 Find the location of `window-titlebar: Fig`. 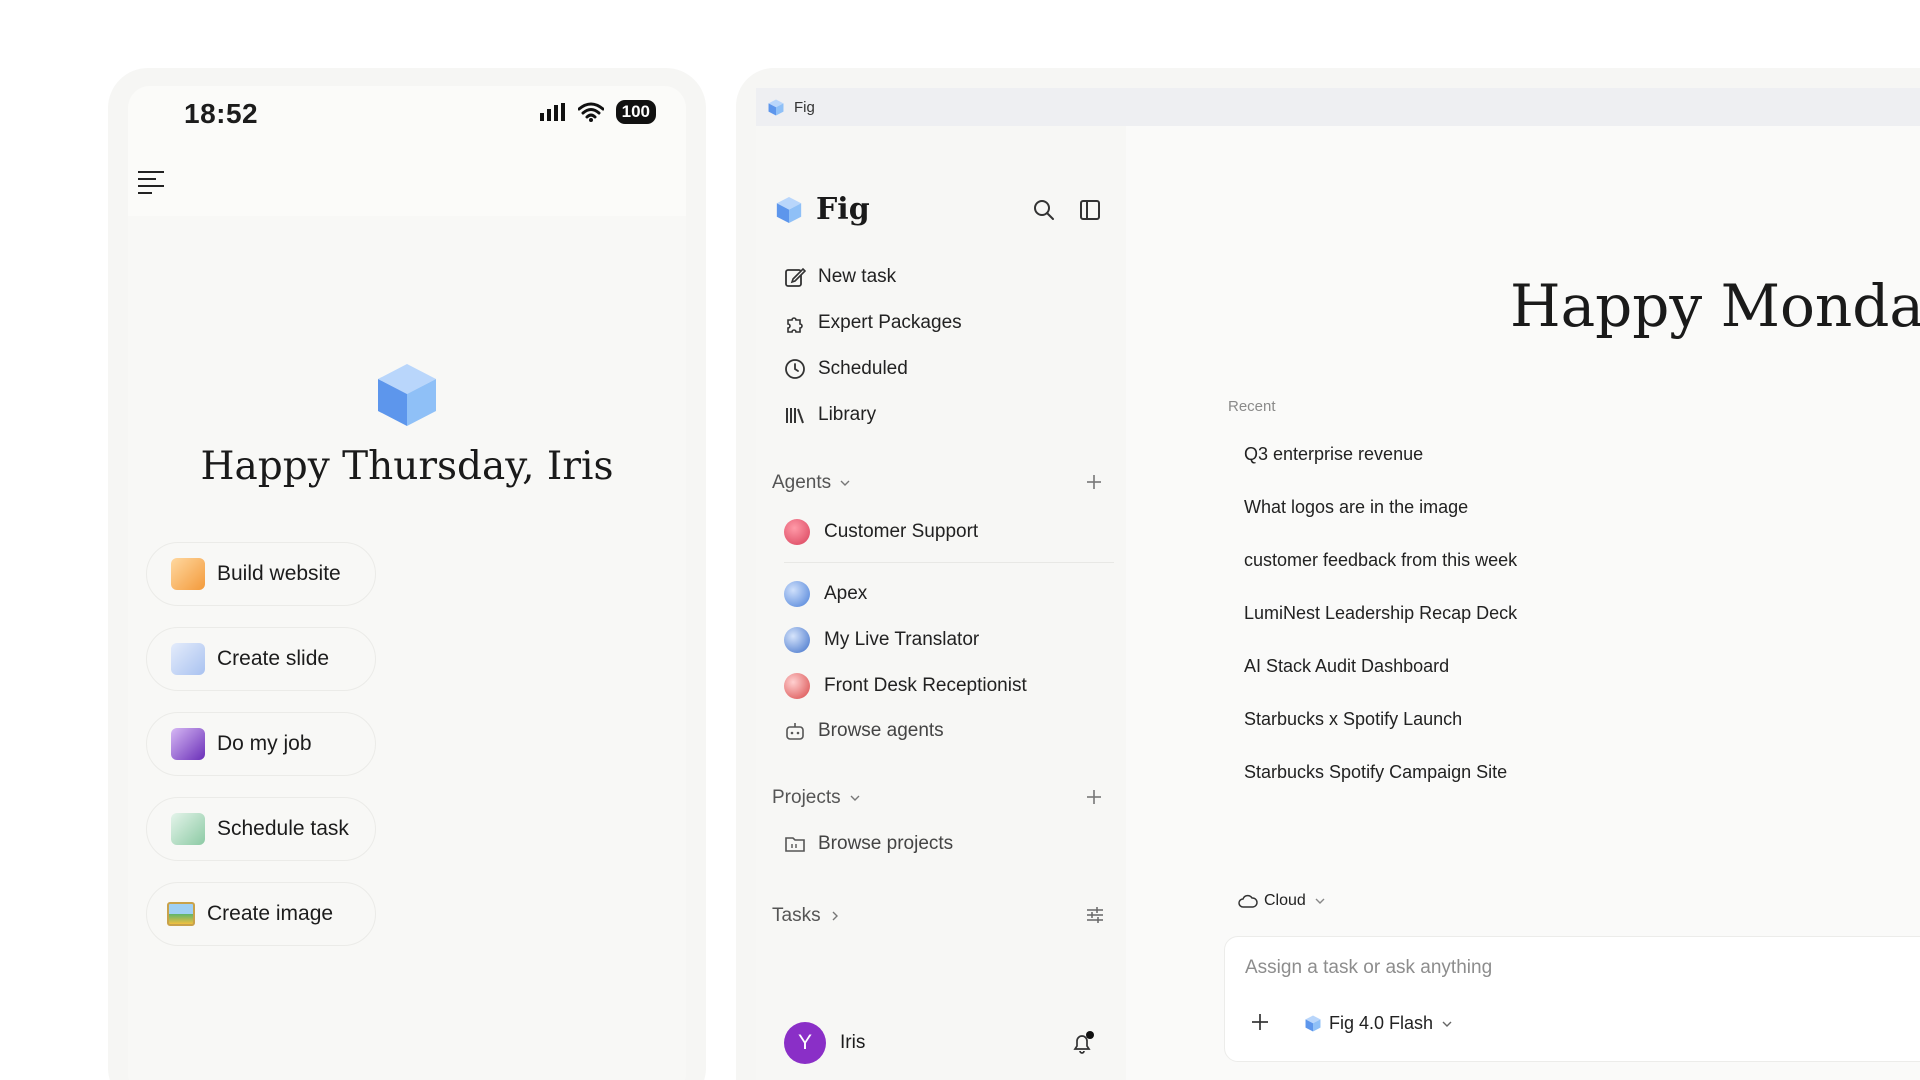

window-titlebar: Fig is located at coordinates (1338, 107).